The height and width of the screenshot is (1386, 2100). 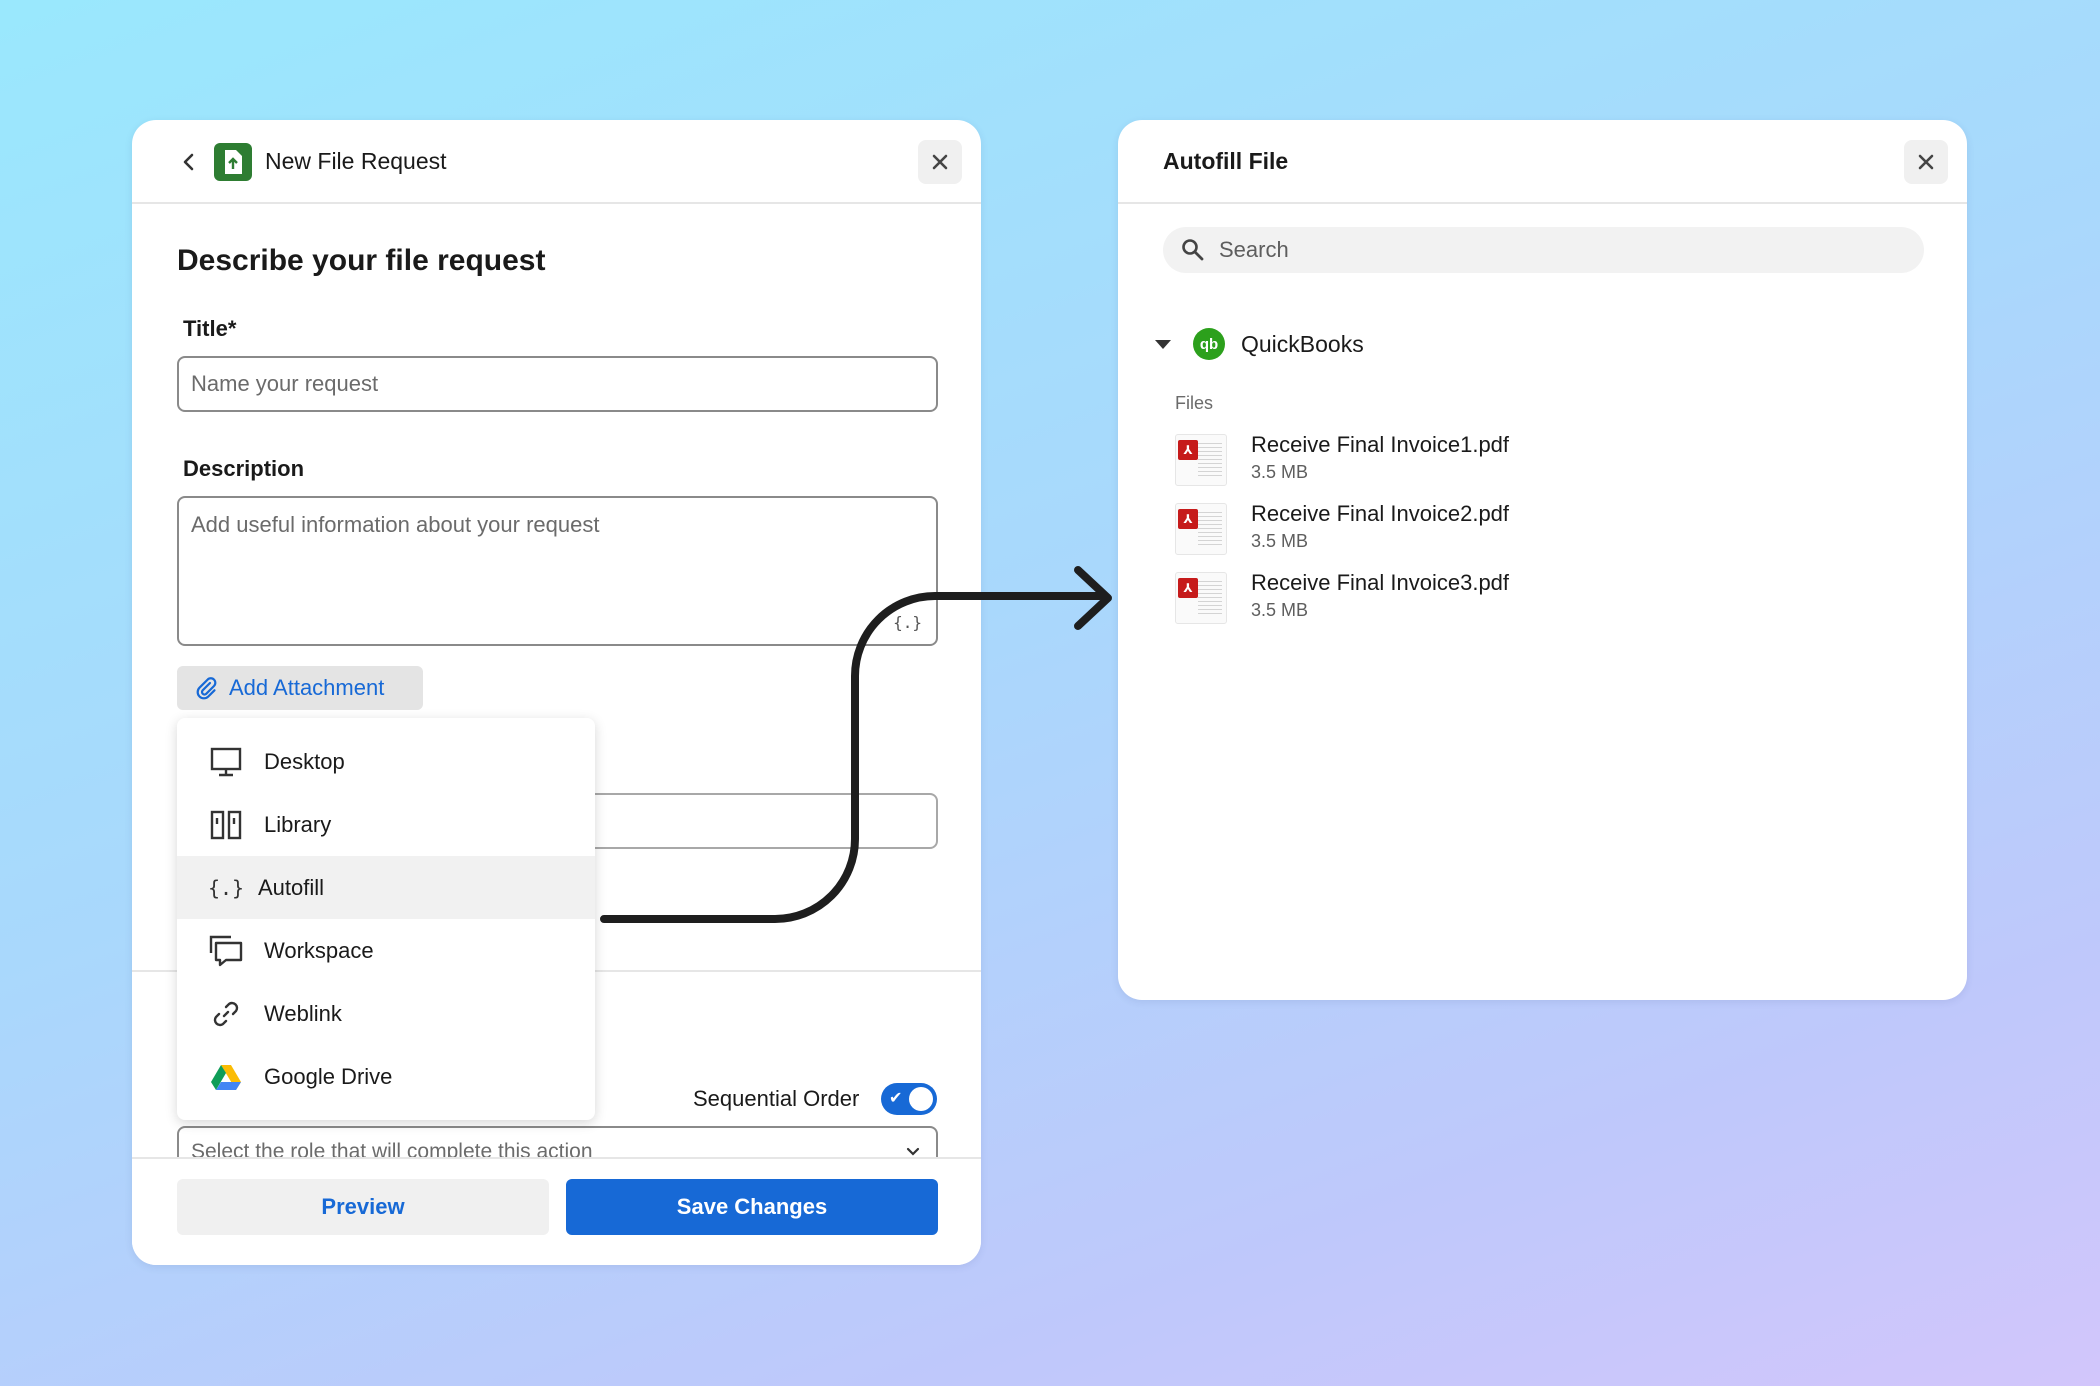 I want to click on library-icon, so click(x=226, y=825).